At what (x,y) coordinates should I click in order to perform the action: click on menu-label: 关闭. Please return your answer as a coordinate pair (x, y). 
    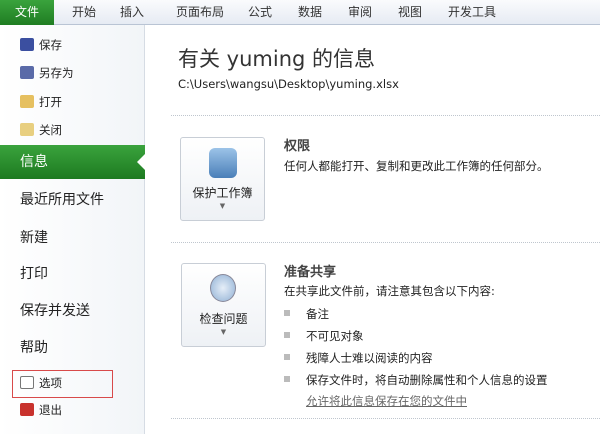
    Looking at the image, I should click on (50, 130).